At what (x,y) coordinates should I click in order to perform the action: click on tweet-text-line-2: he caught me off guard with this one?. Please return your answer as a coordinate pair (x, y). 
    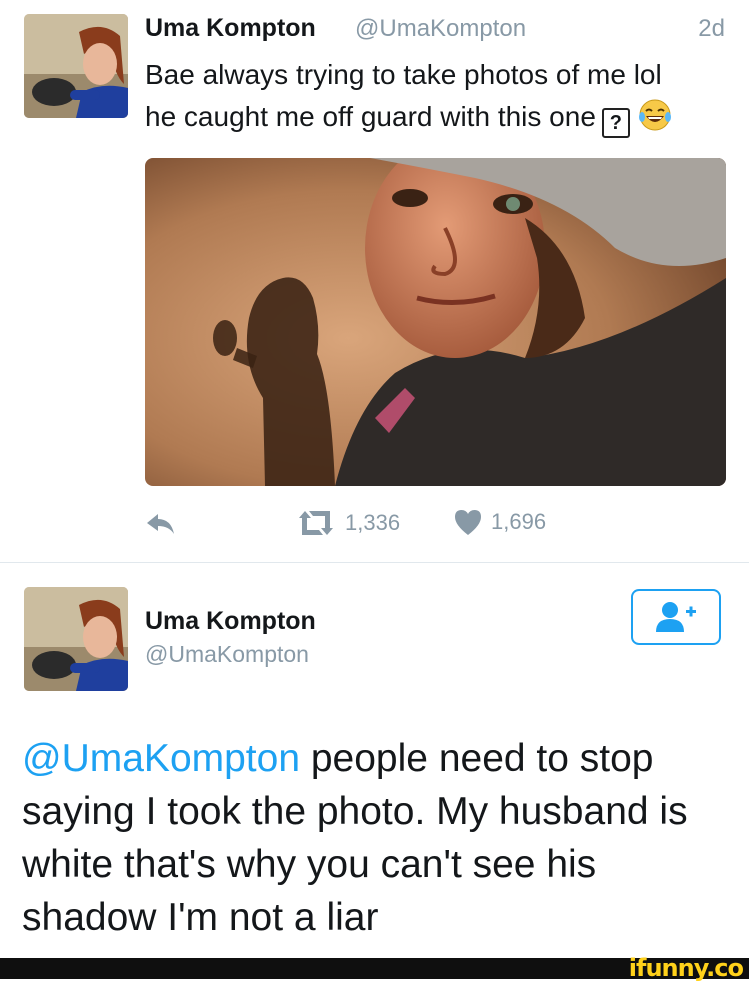
    Looking at the image, I should click on (435, 117).